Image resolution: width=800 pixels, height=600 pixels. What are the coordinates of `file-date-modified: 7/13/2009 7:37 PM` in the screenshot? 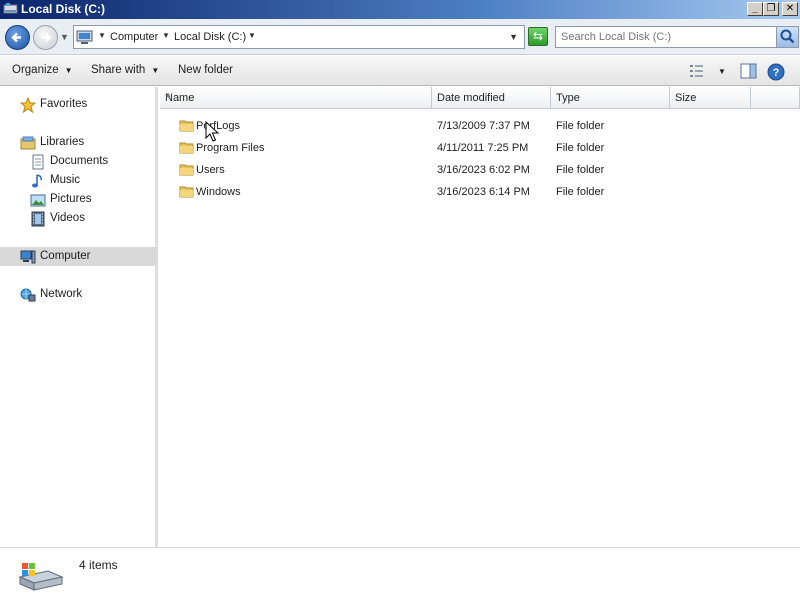 It's located at (483, 126).